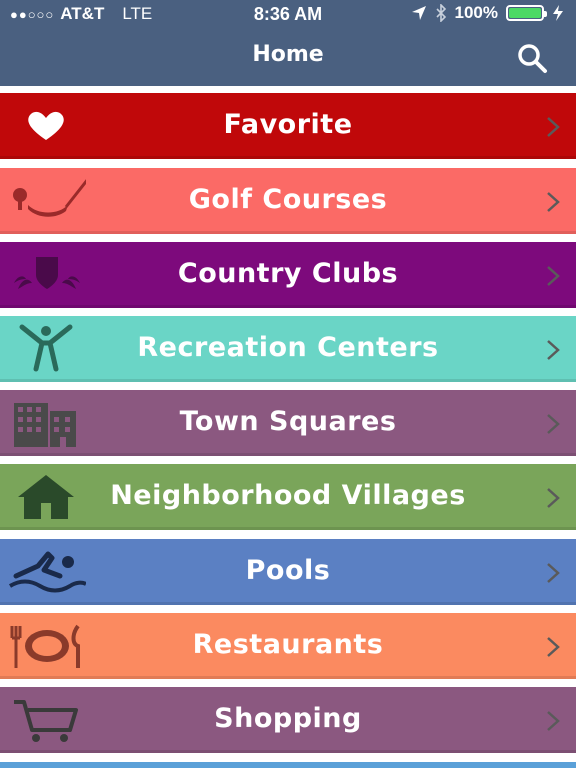  I want to click on menu-item-label: Pools, so click(288, 570).